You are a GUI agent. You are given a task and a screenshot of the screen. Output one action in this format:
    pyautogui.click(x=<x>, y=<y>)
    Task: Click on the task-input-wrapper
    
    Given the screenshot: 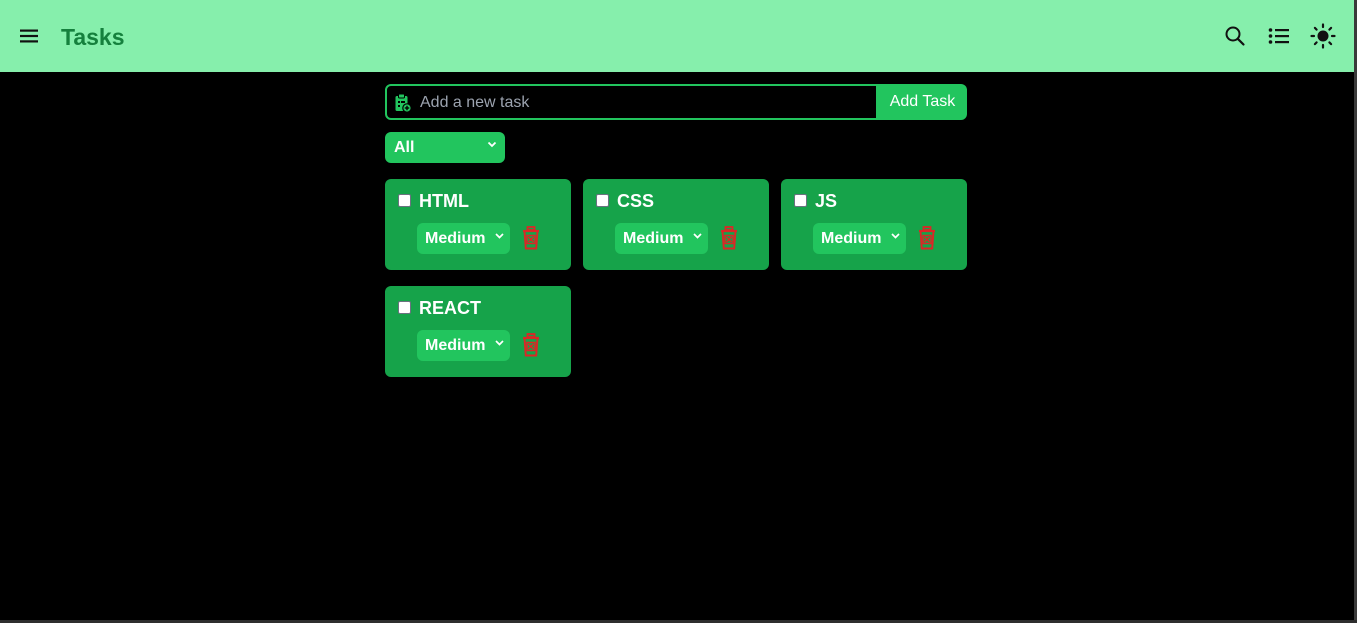 What is the action you would take?
    pyautogui.click(x=631, y=102)
    